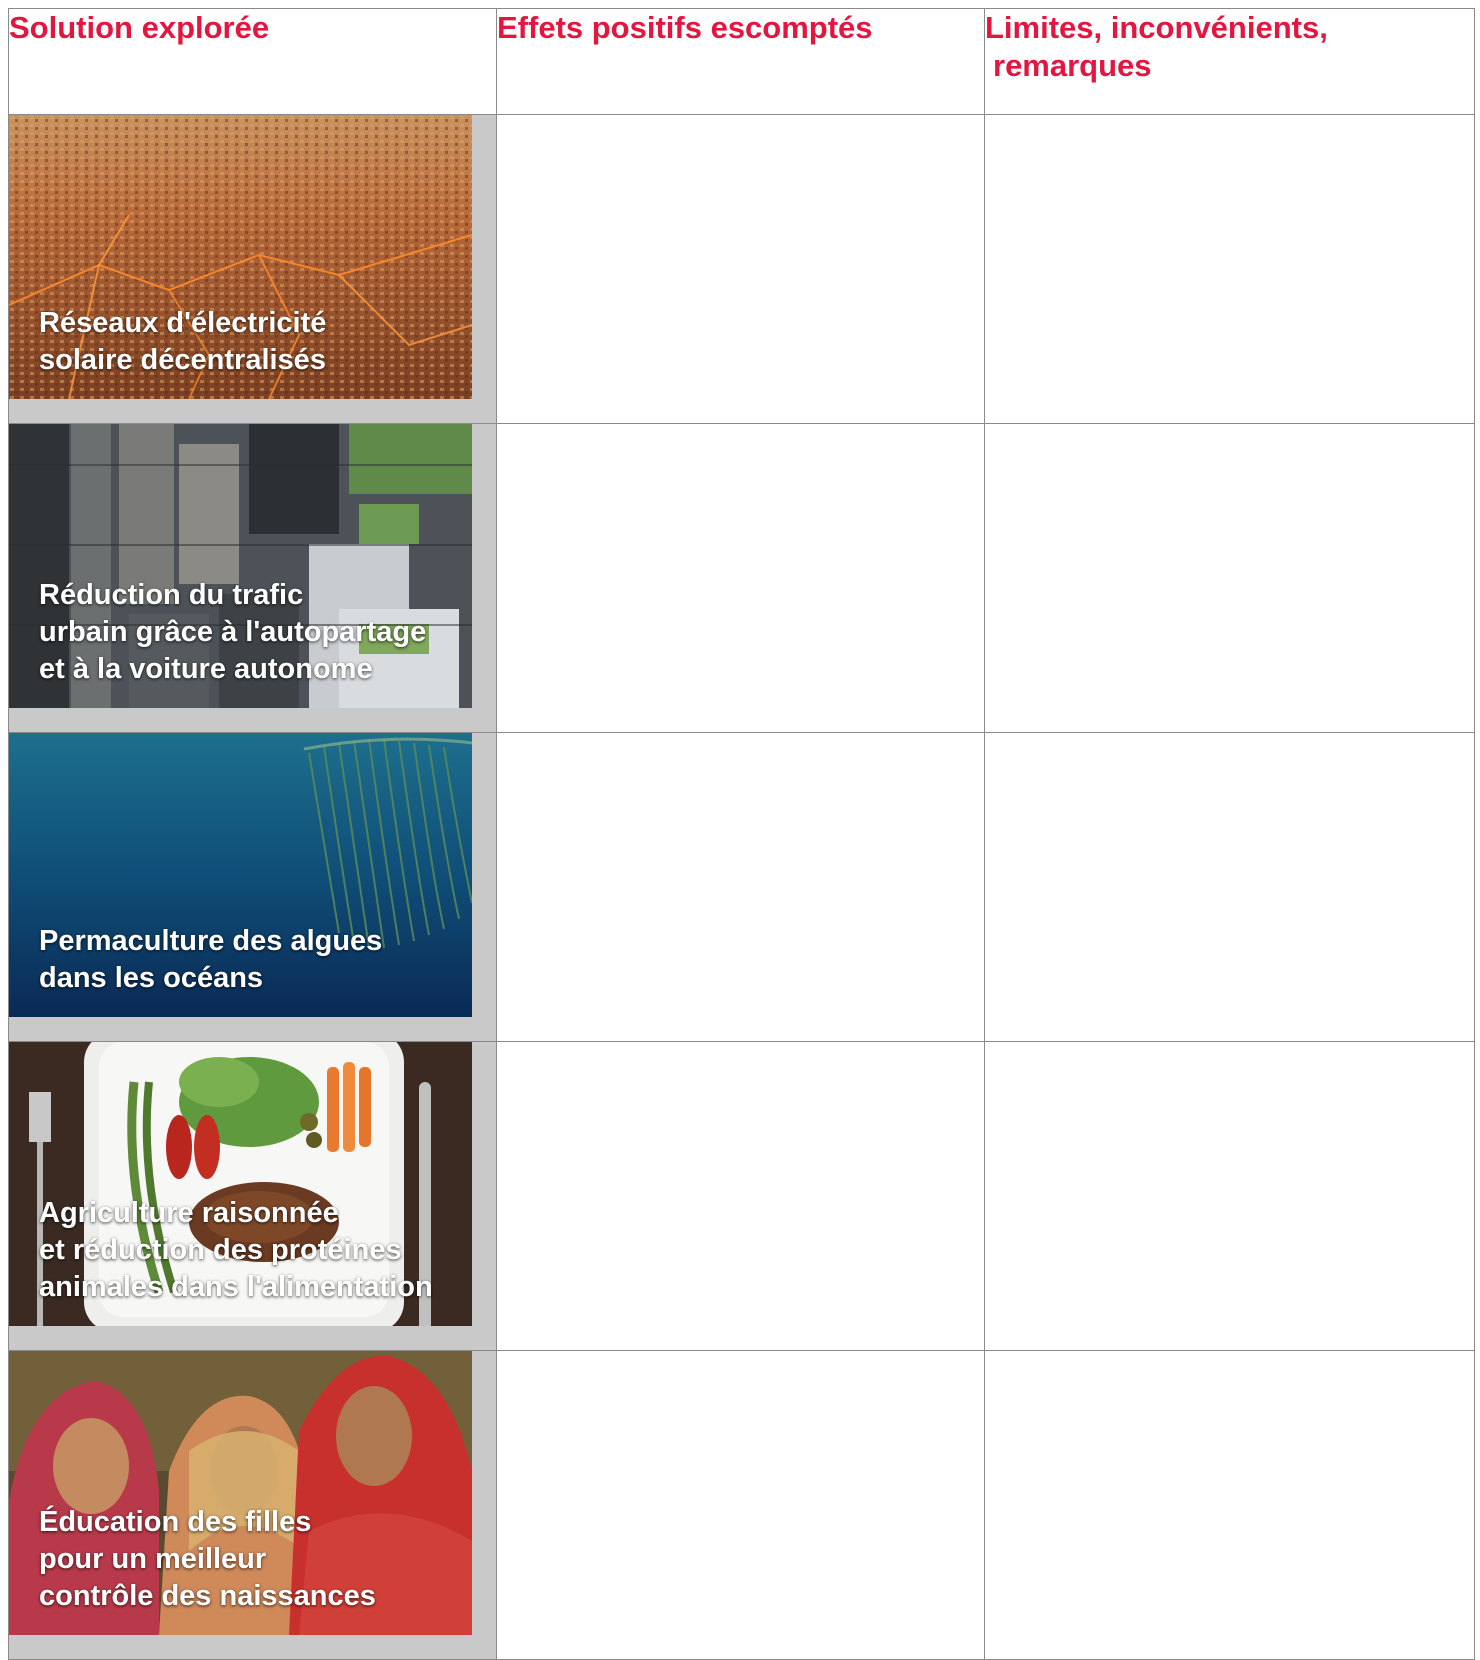 This screenshot has width=1480, height=1660. Describe the element at coordinates (206, 669) in the screenshot. I see `caption-line: et à la voiture autonome` at that location.